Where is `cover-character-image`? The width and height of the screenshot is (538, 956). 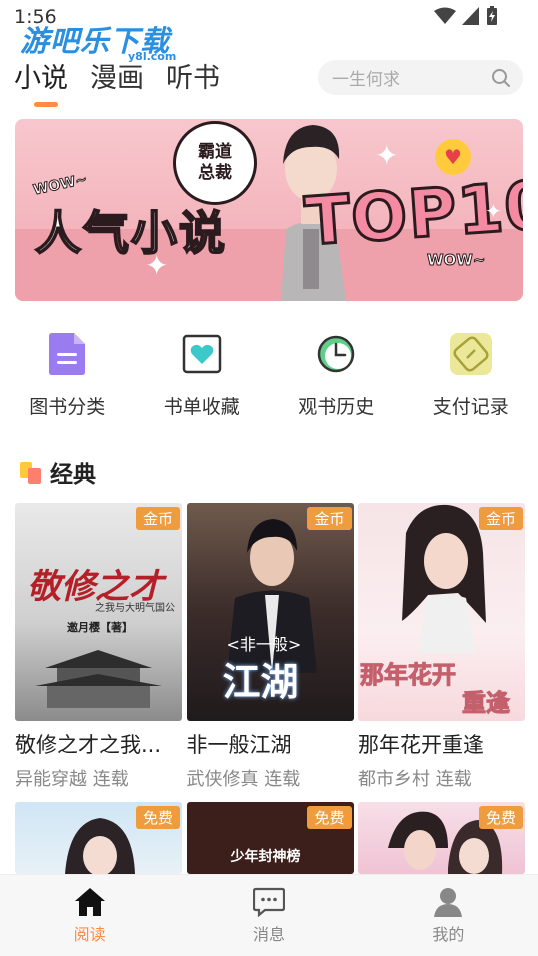 cover-character-image is located at coordinates (100, 846).